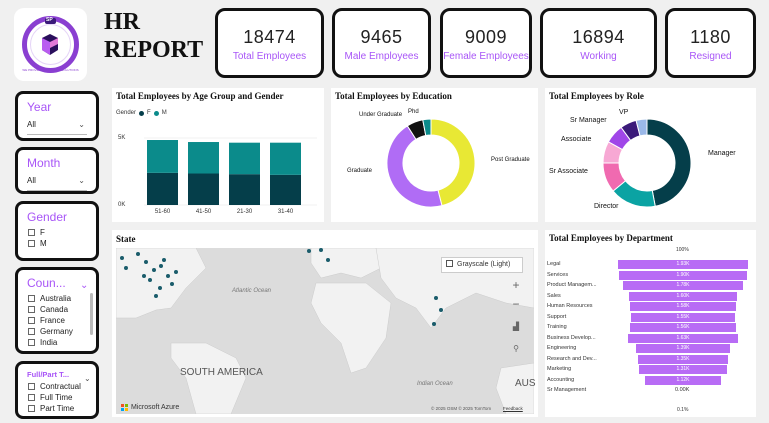  What do you see at coordinates (516, 285) in the screenshot?
I see `zoom-in-button: +` at bounding box center [516, 285].